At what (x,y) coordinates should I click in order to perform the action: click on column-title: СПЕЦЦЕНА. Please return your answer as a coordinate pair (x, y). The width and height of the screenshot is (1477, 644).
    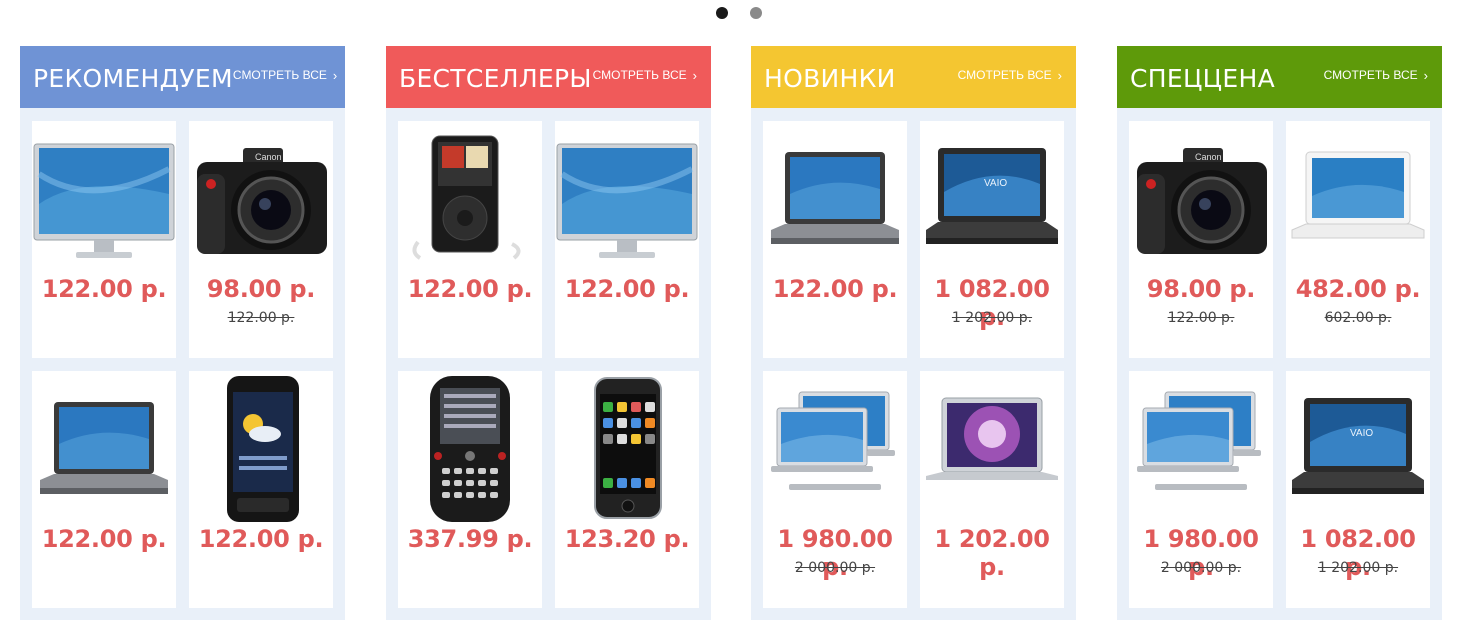
    Looking at the image, I should click on (1202, 78).